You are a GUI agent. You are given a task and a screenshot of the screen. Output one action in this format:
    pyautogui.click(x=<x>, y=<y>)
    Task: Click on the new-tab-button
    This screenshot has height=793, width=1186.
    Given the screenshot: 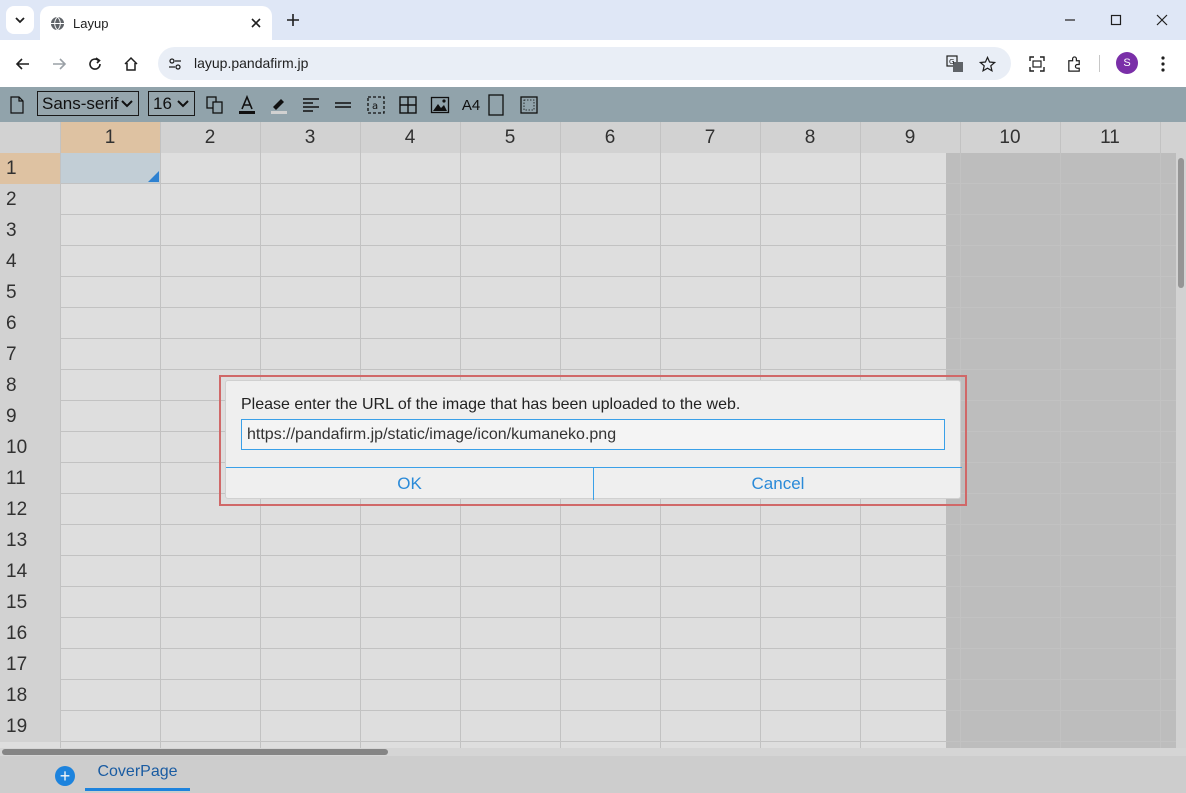 What is the action you would take?
    pyautogui.click(x=293, y=20)
    